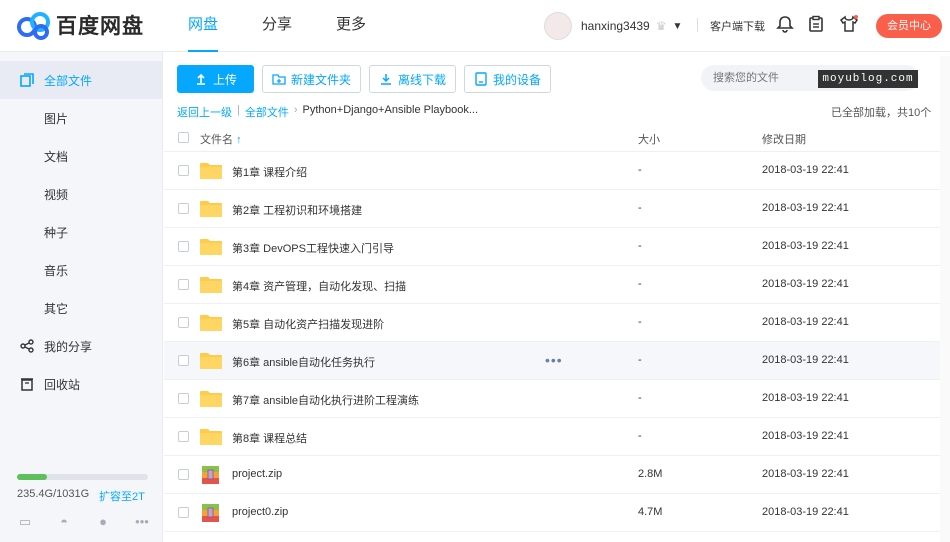  What do you see at coordinates (313, 248) in the screenshot?
I see `file-name: 第3章 DevOPS工程快速入门引导` at bounding box center [313, 248].